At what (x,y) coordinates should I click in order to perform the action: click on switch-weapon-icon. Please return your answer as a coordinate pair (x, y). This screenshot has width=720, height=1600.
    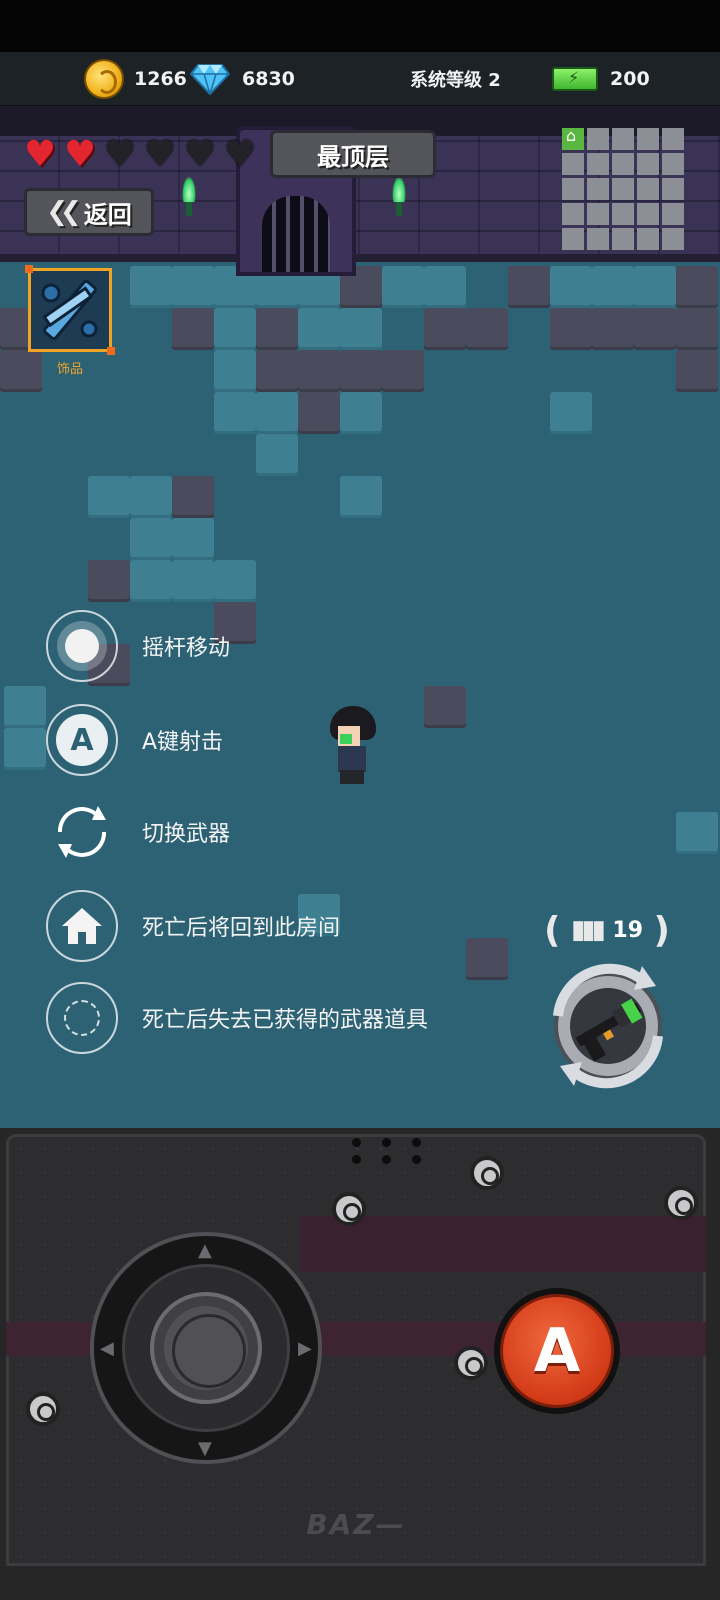
    Looking at the image, I should click on (82, 832).